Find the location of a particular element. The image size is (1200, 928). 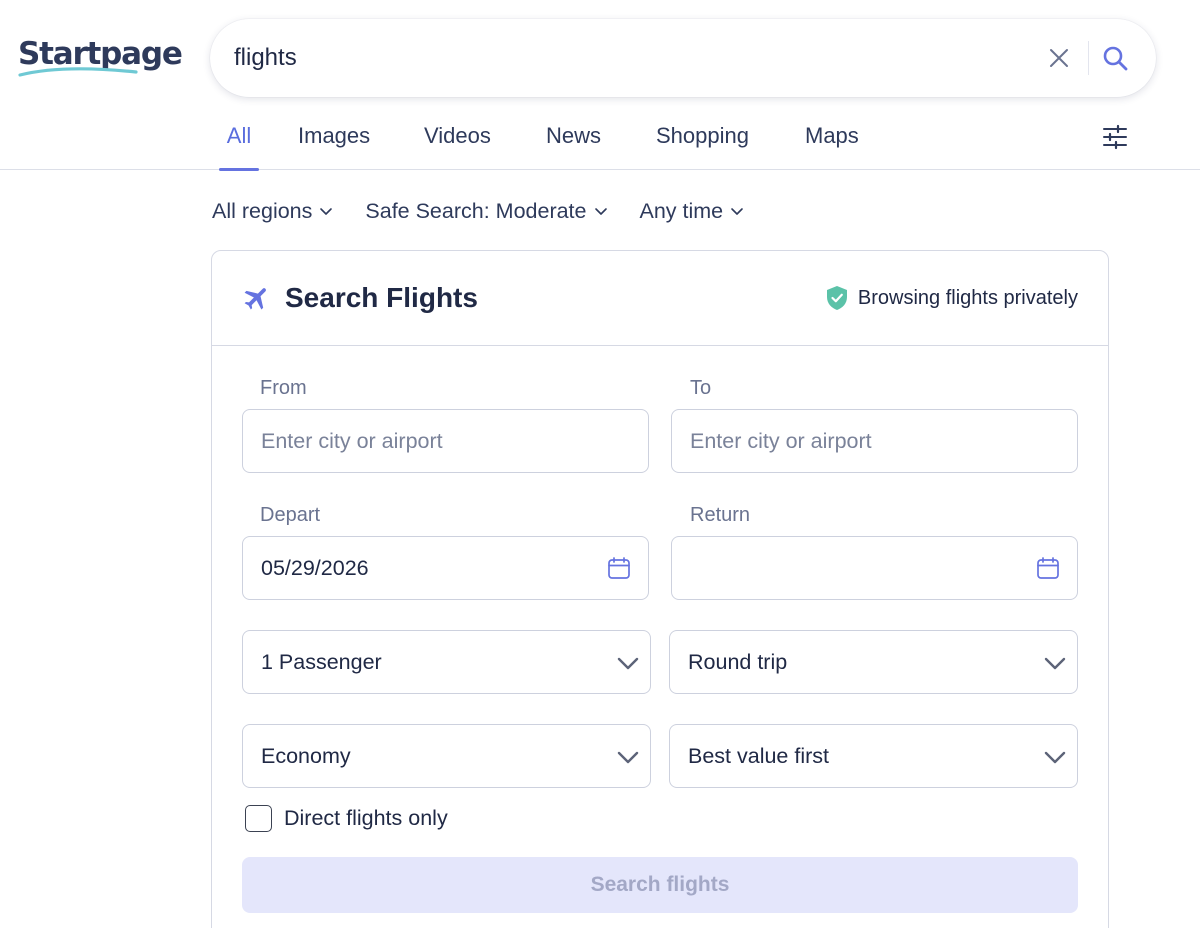

cabin-class-select-value: Economy is located at coordinates (306, 755).